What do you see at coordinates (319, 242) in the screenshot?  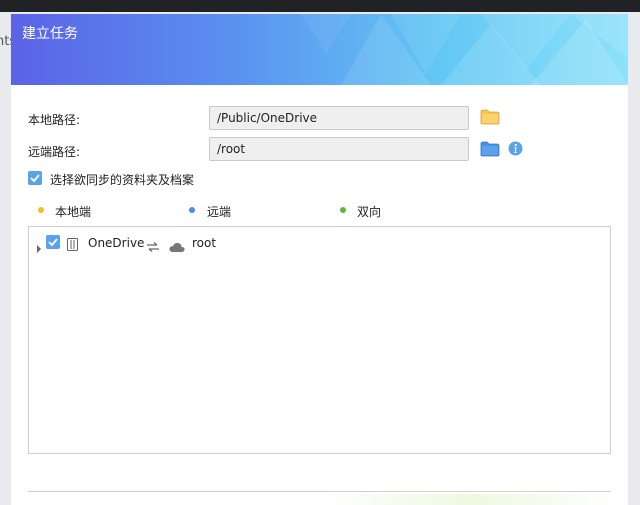 I see `tree-row: OneDrive root` at bounding box center [319, 242].